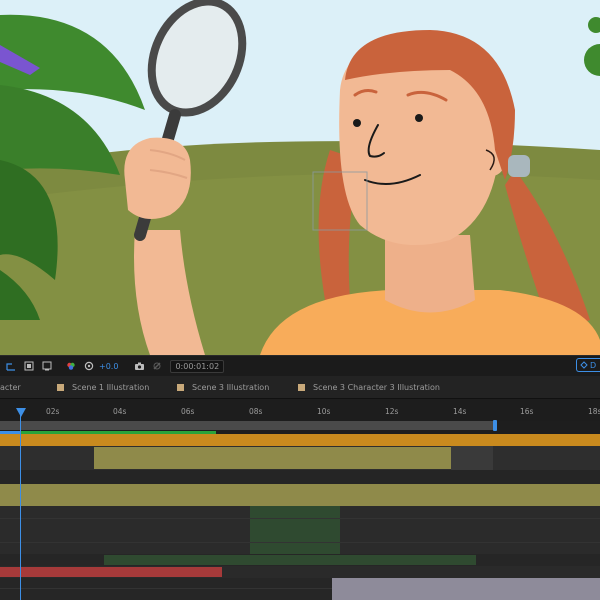  Describe the element at coordinates (188, 411) in the screenshot. I see `ruler-tick-label: 06s` at that location.